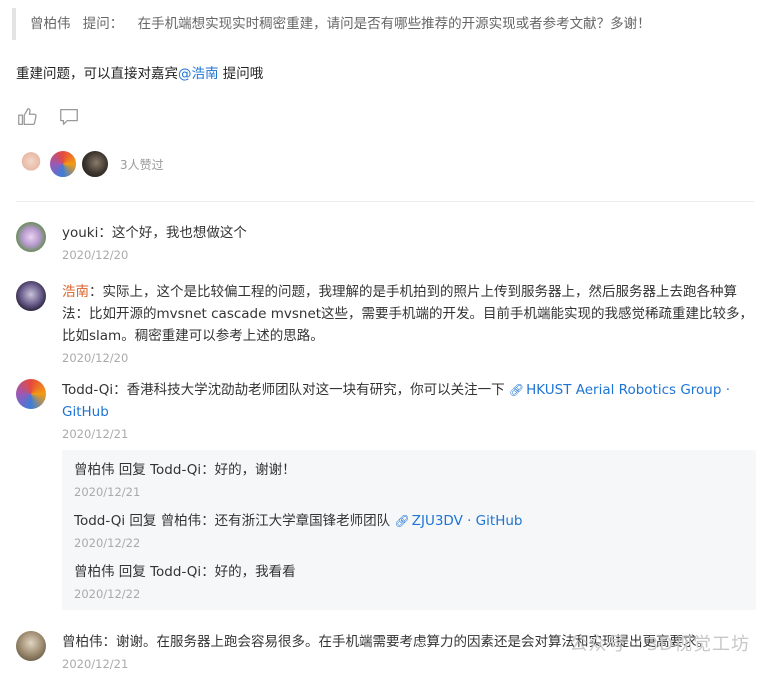  Describe the element at coordinates (87, 390) in the screenshot. I see `commenter-name: Todd-Qi` at that location.